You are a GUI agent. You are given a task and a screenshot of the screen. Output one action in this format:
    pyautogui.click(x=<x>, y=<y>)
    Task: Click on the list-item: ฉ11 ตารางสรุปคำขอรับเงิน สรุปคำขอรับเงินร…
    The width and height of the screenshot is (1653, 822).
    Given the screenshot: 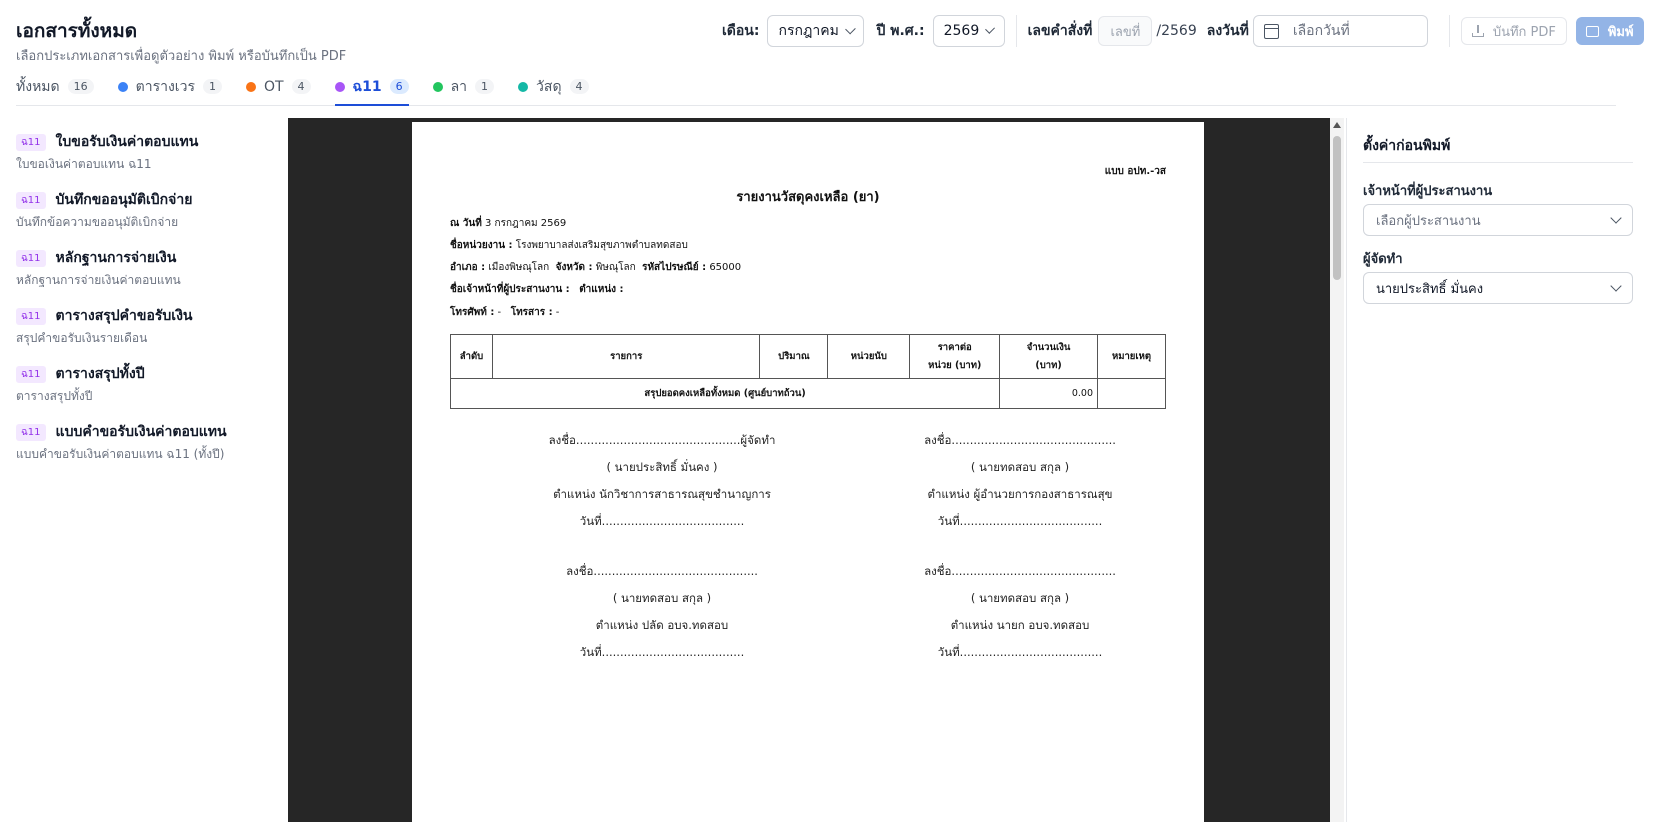 What is the action you would take?
    pyautogui.click(x=146, y=335)
    